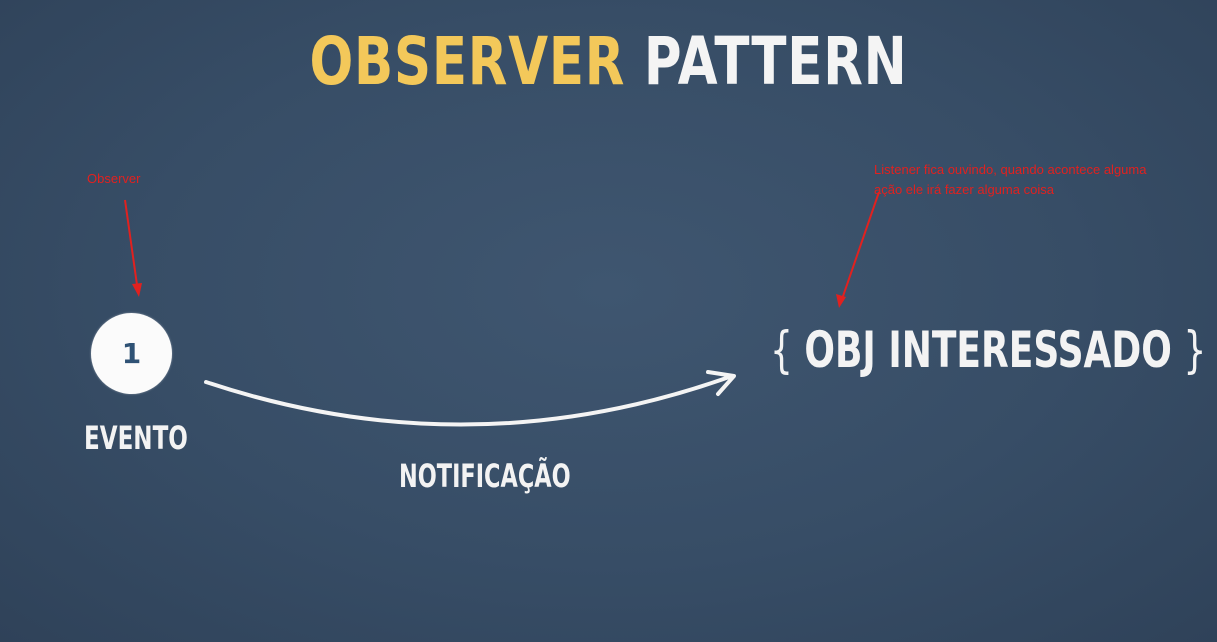 The image size is (1217, 642). Describe the element at coordinates (469, 400) in the screenshot. I see `notification-arrow-curve` at that location.